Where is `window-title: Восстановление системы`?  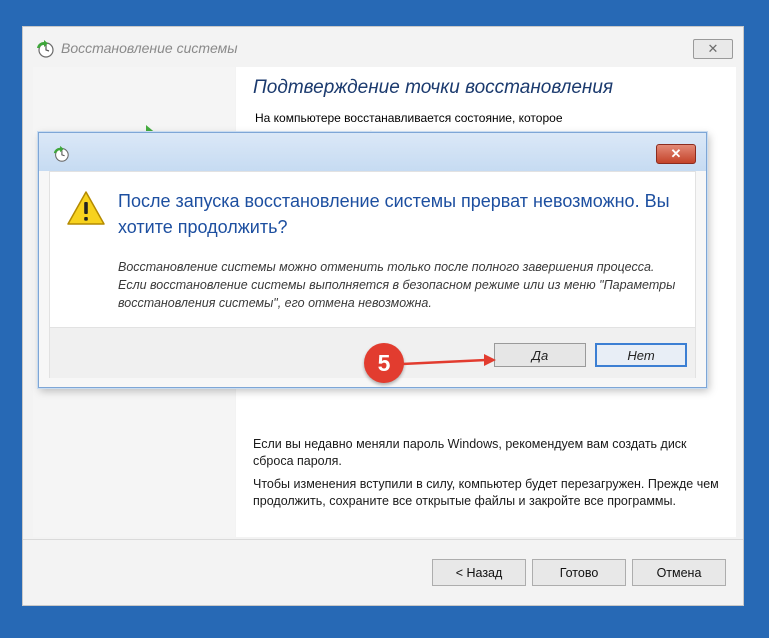 window-title: Восстановление системы is located at coordinates (149, 48).